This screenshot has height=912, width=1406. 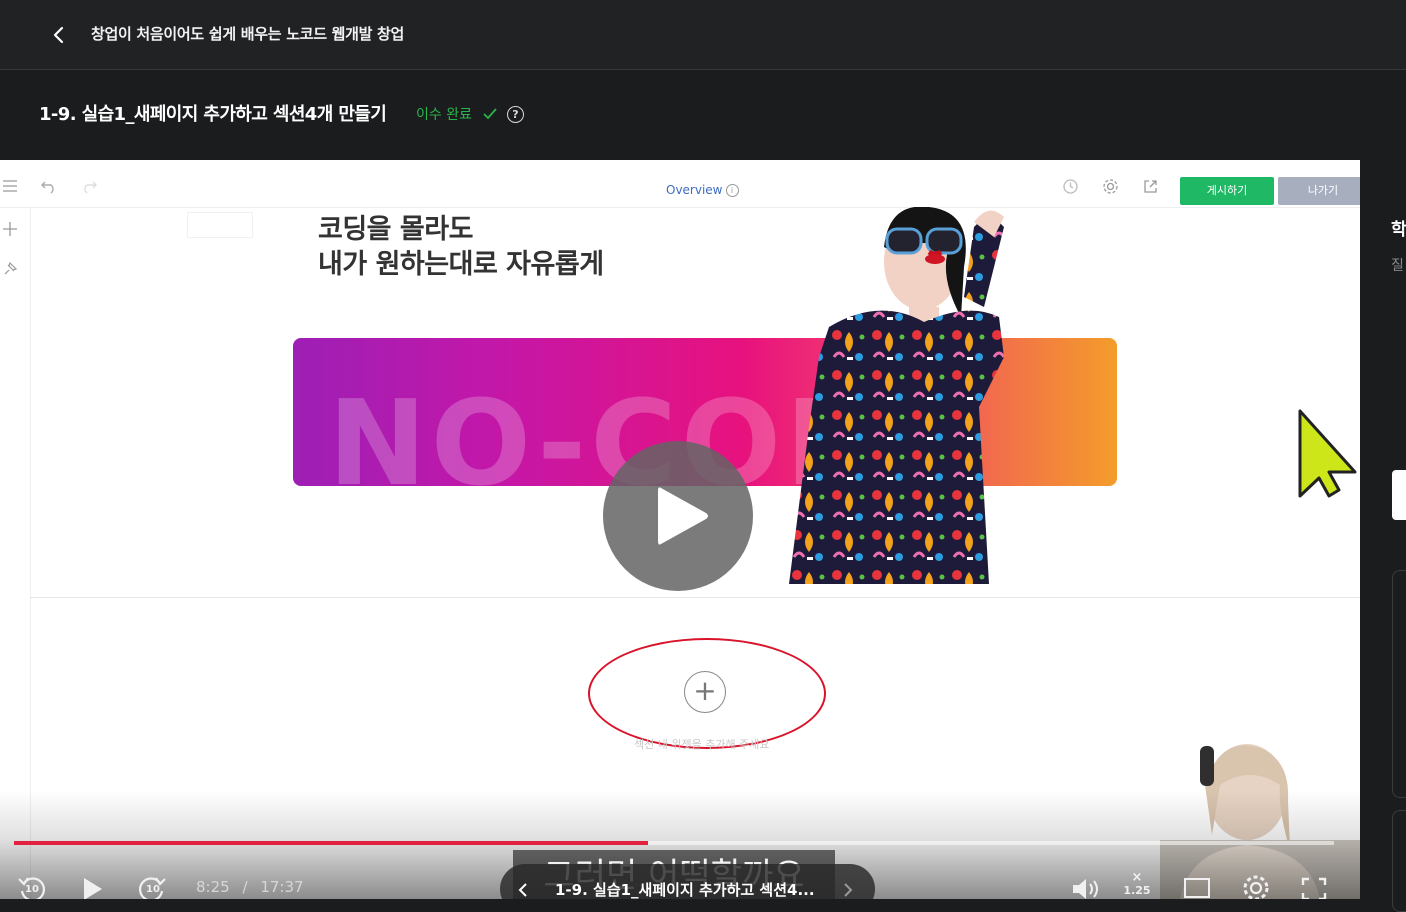 What do you see at coordinates (1137, 877) in the screenshot?
I see `close-x-icon: ×` at bounding box center [1137, 877].